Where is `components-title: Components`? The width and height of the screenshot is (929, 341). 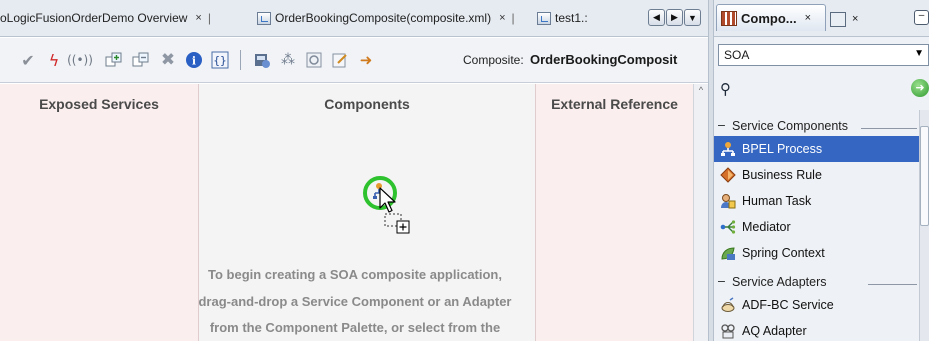
components-title: Components is located at coordinates (367, 104).